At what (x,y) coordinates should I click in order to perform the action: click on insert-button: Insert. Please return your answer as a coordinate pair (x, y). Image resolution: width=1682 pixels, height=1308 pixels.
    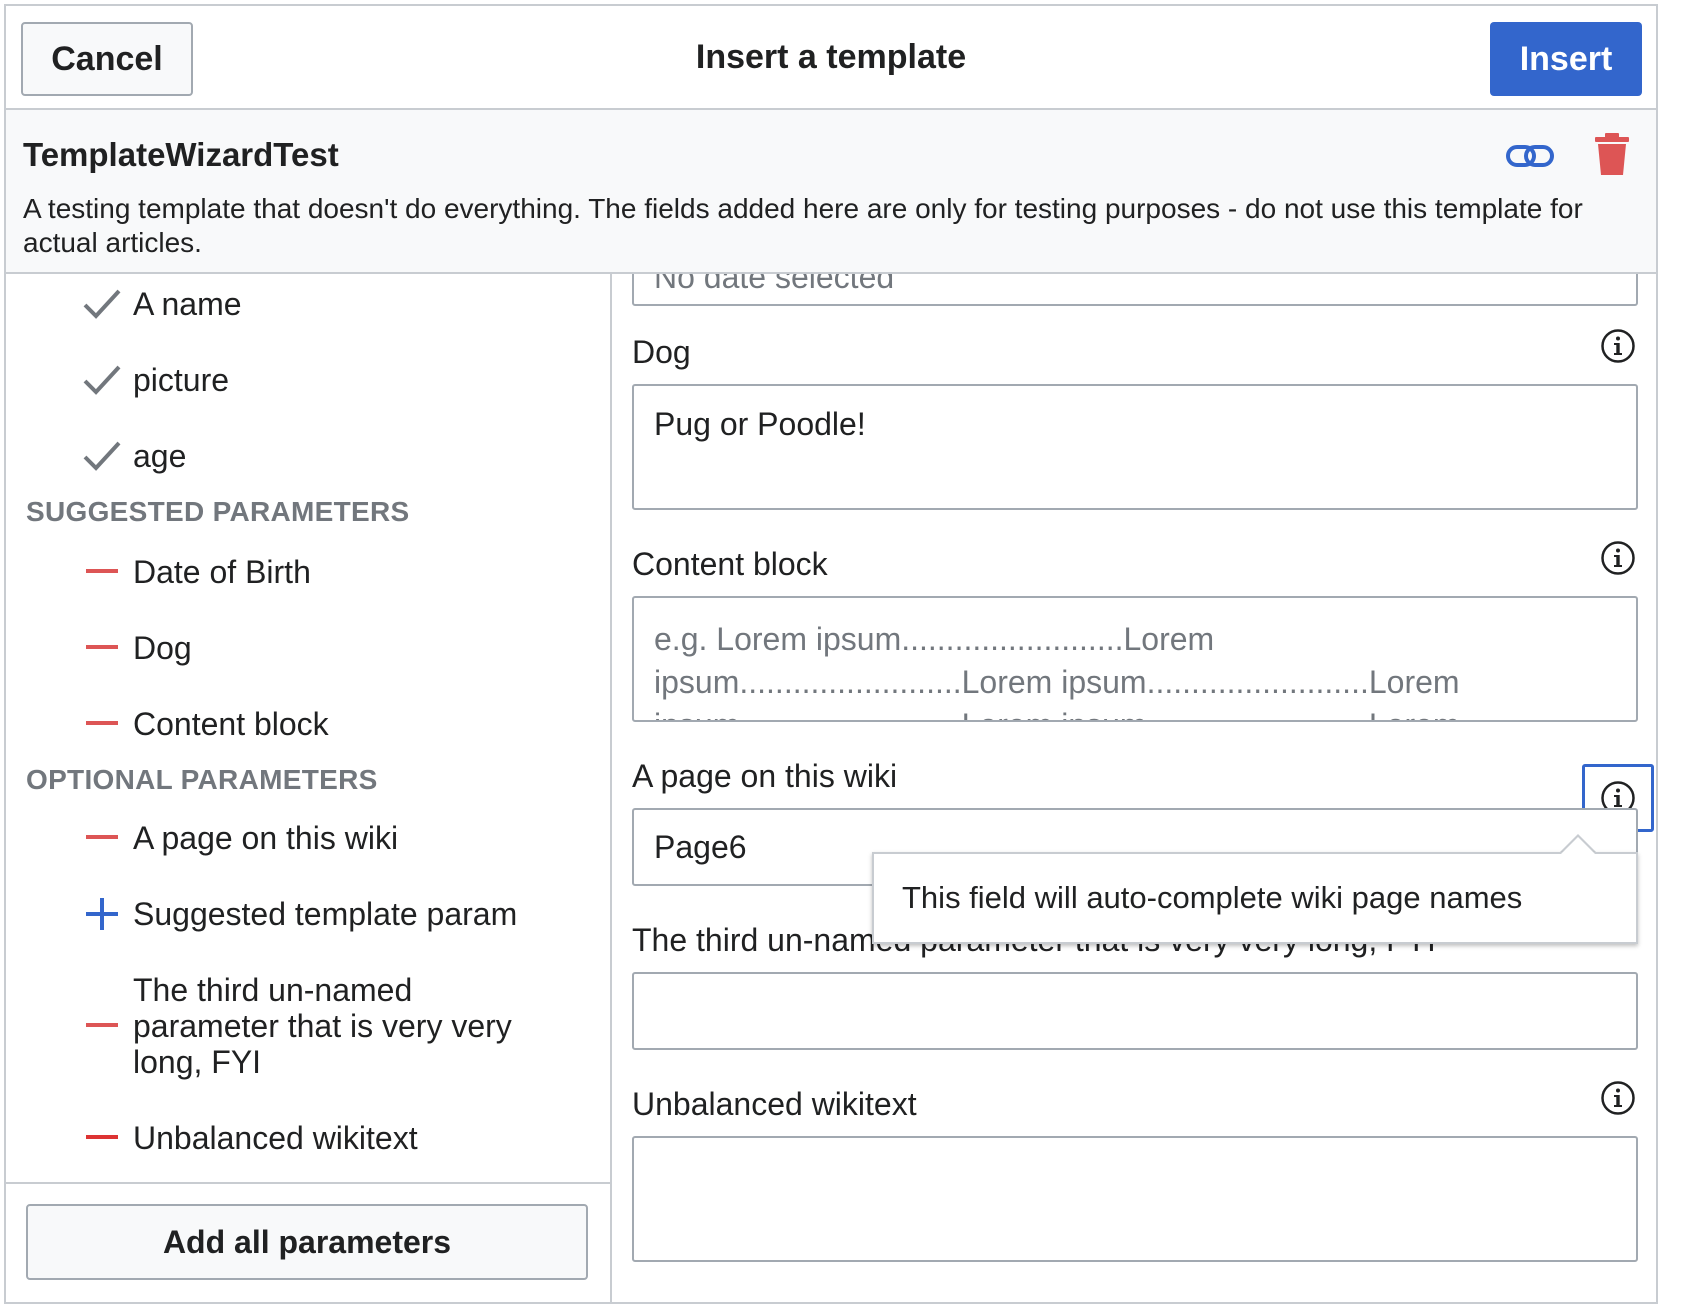
    Looking at the image, I should click on (1566, 59).